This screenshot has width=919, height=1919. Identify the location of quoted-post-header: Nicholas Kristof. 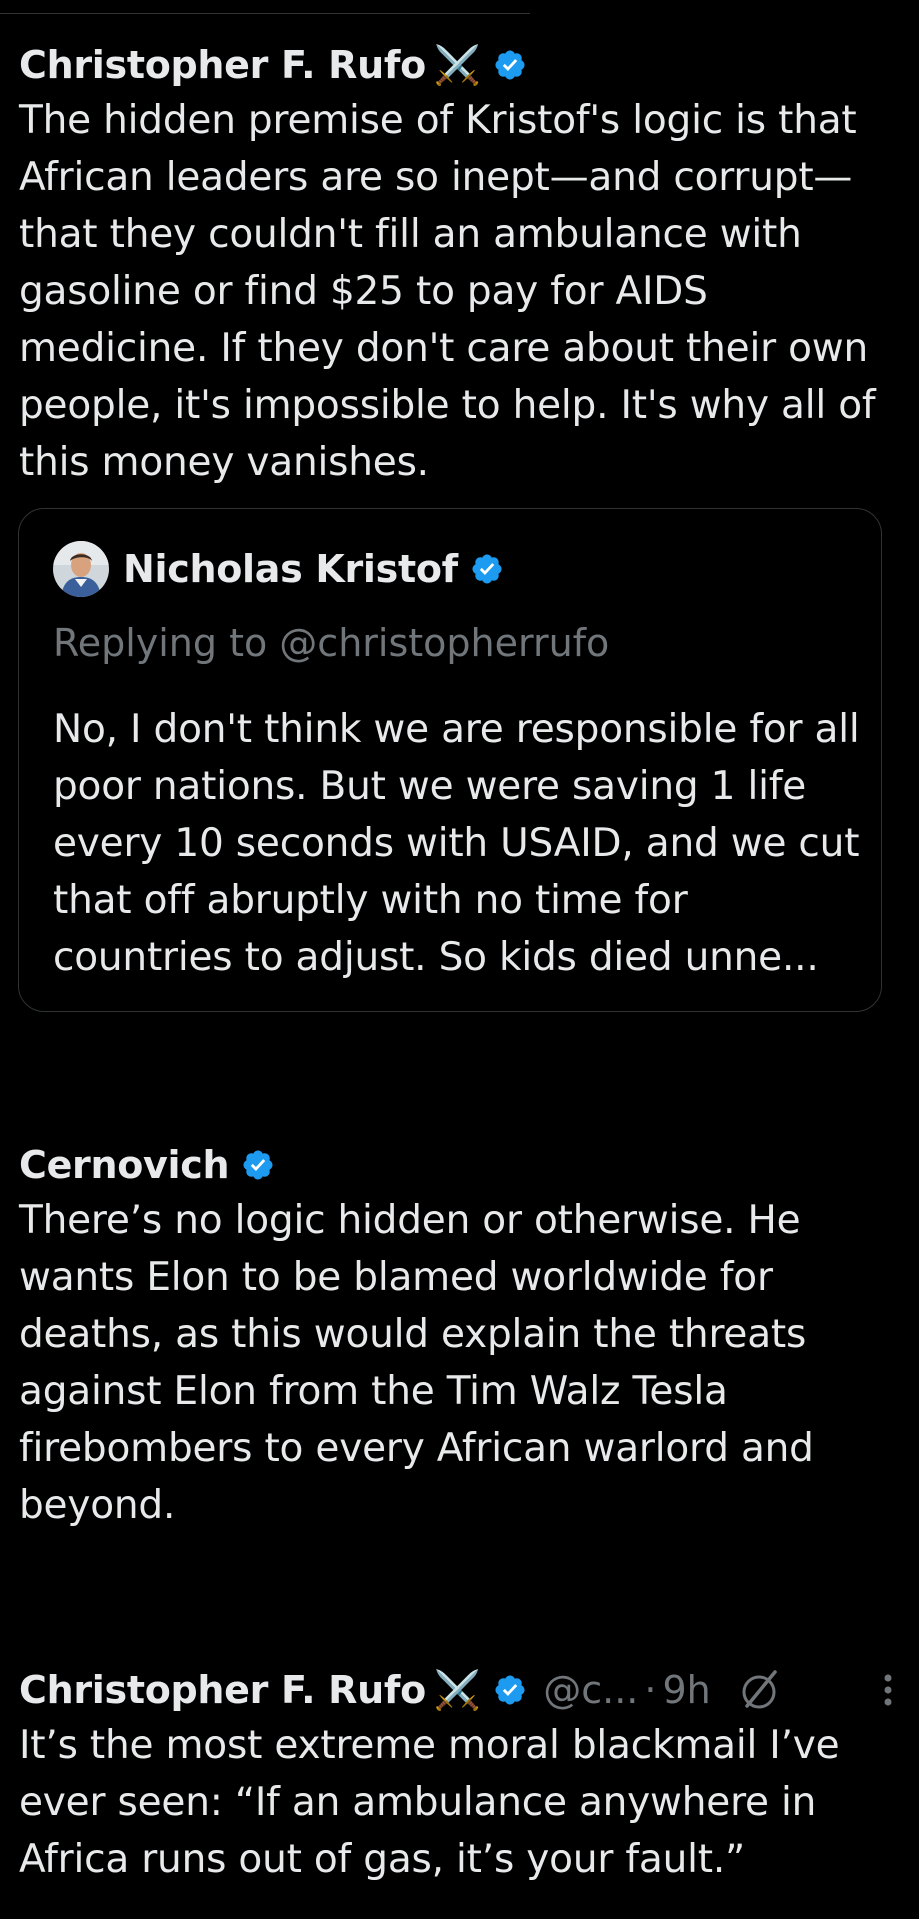
(278, 569).